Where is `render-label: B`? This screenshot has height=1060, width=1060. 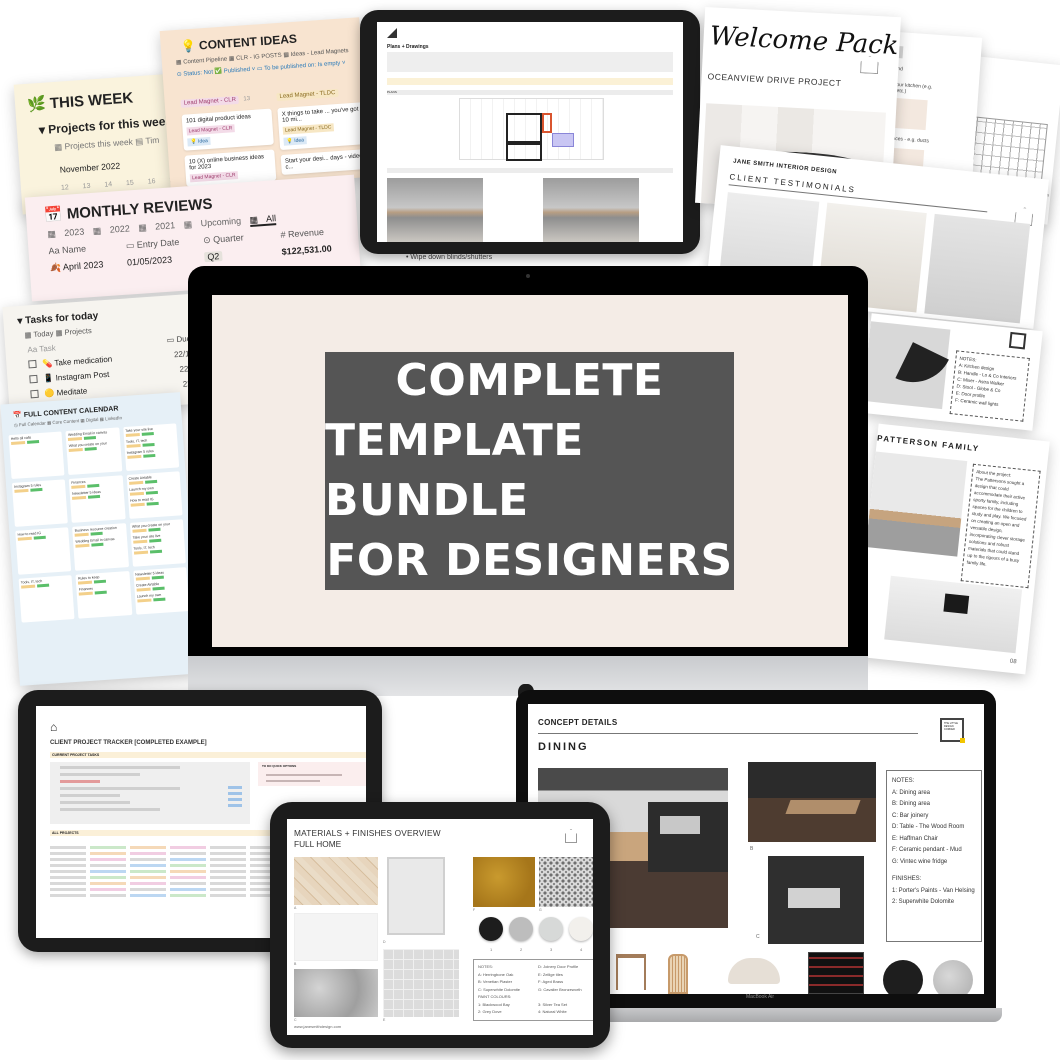
render-label: B is located at coordinates (752, 849).